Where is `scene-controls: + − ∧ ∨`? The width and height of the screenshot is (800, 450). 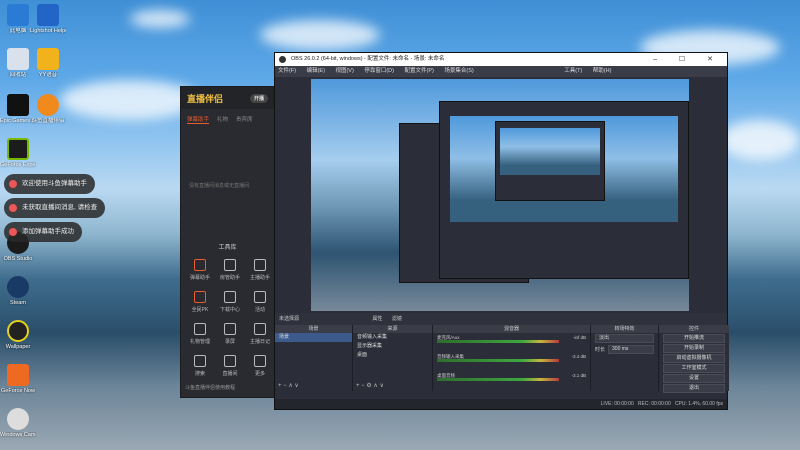
scene-controls: + − ∧ ∨ is located at coordinates (288, 385).